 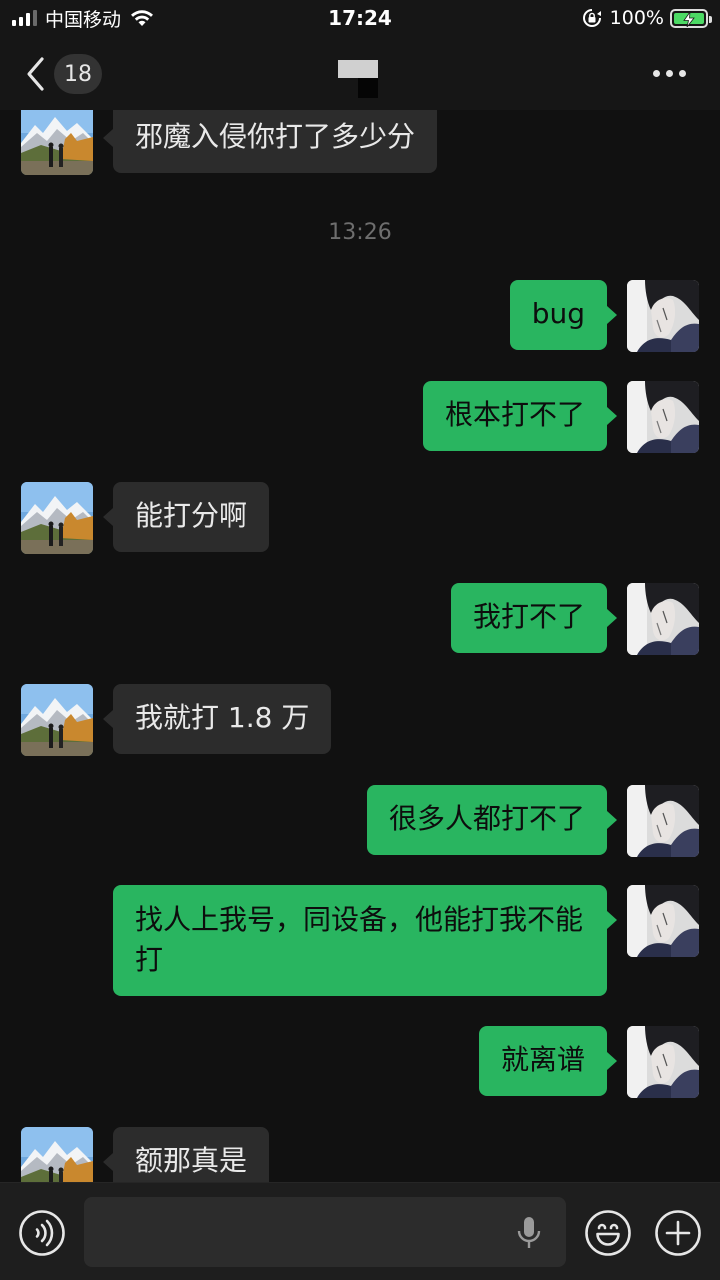 What do you see at coordinates (325, 1232) in the screenshot?
I see `message-input` at bounding box center [325, 1232].